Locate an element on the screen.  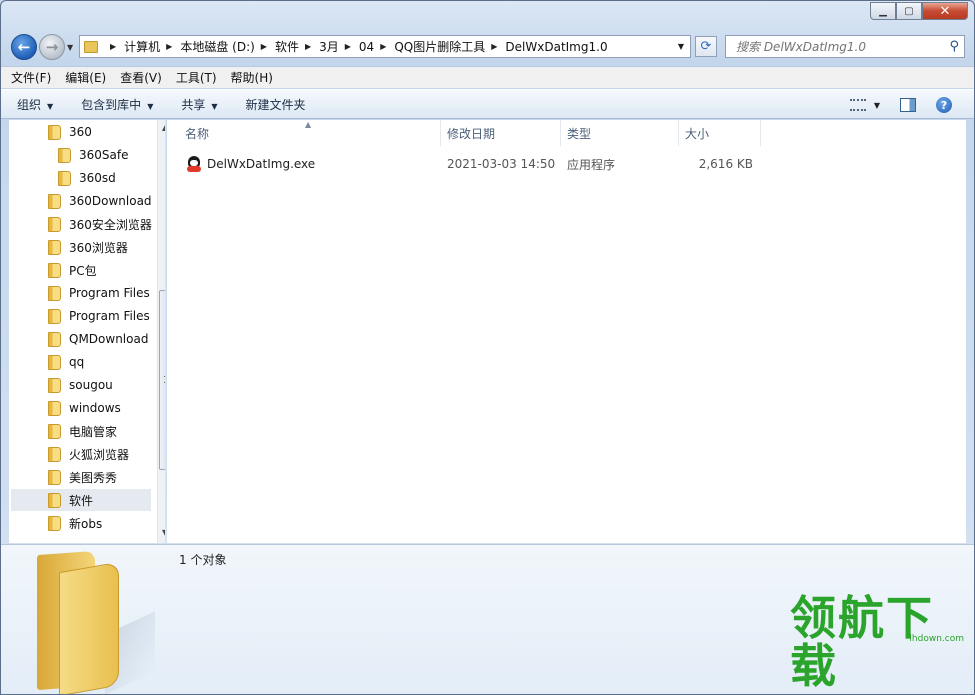
folder-preview-icon is located at coordinates (97, 622).